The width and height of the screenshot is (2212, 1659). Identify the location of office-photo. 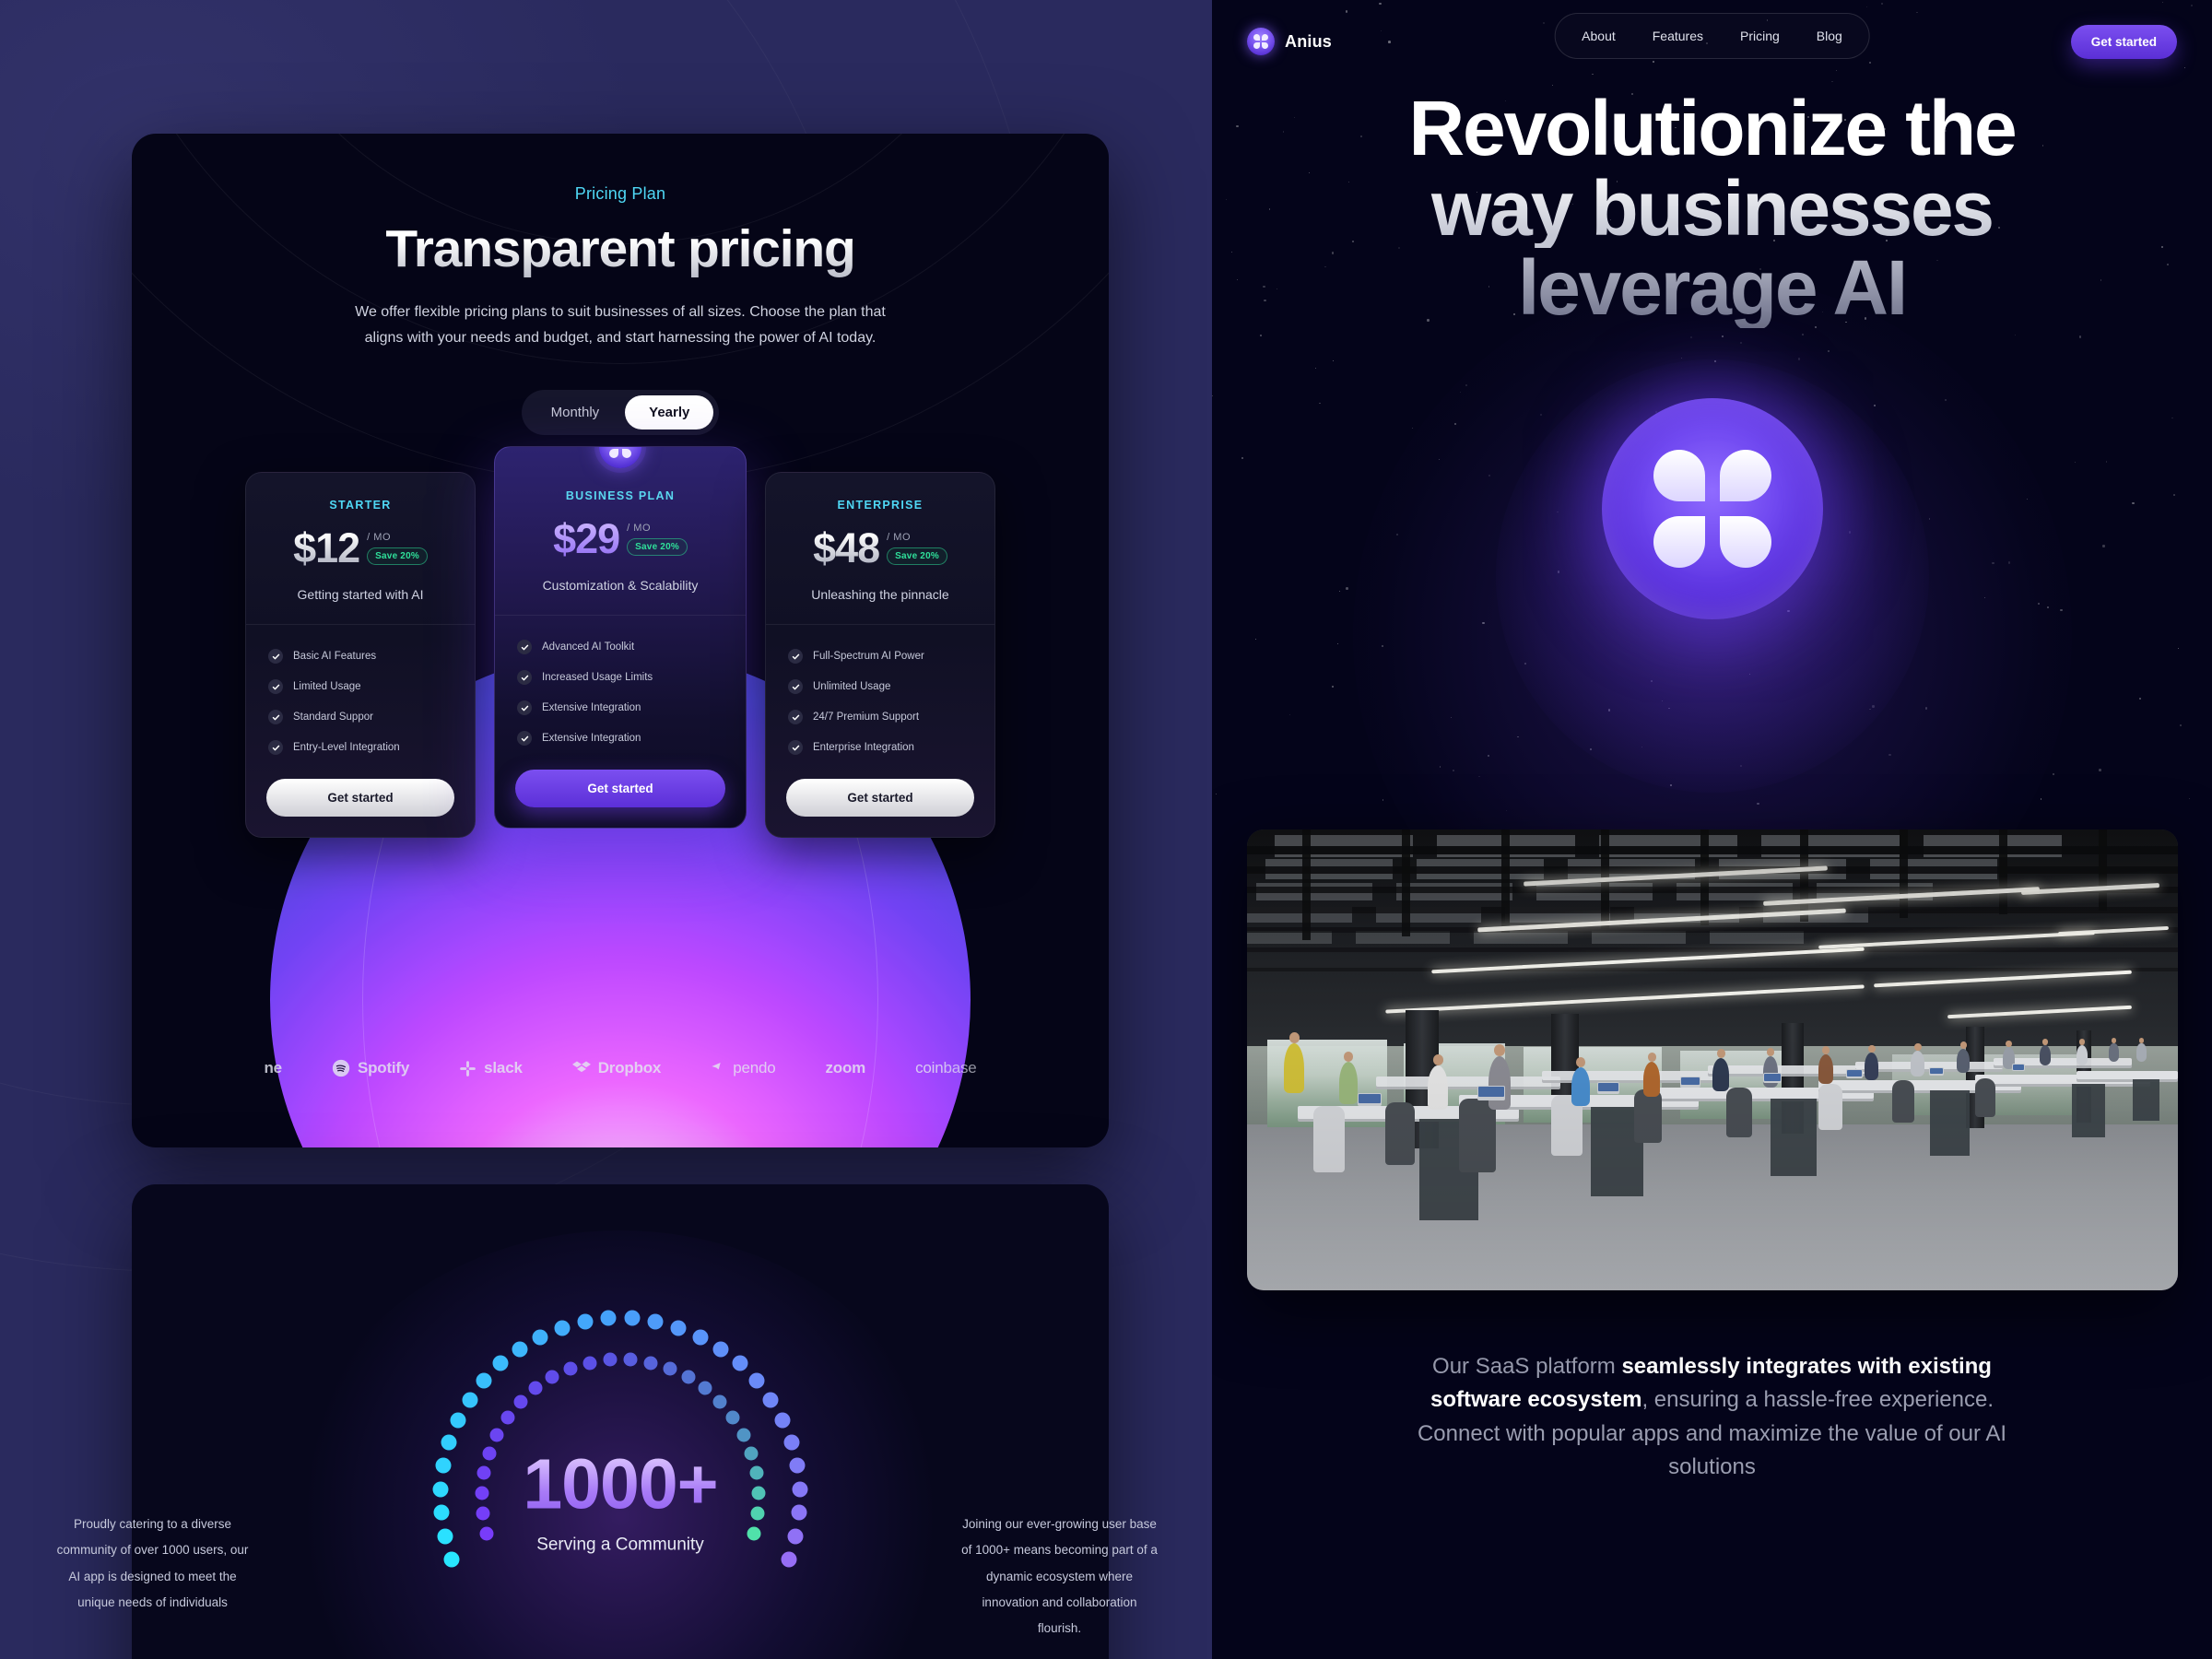
(1712, 1060).